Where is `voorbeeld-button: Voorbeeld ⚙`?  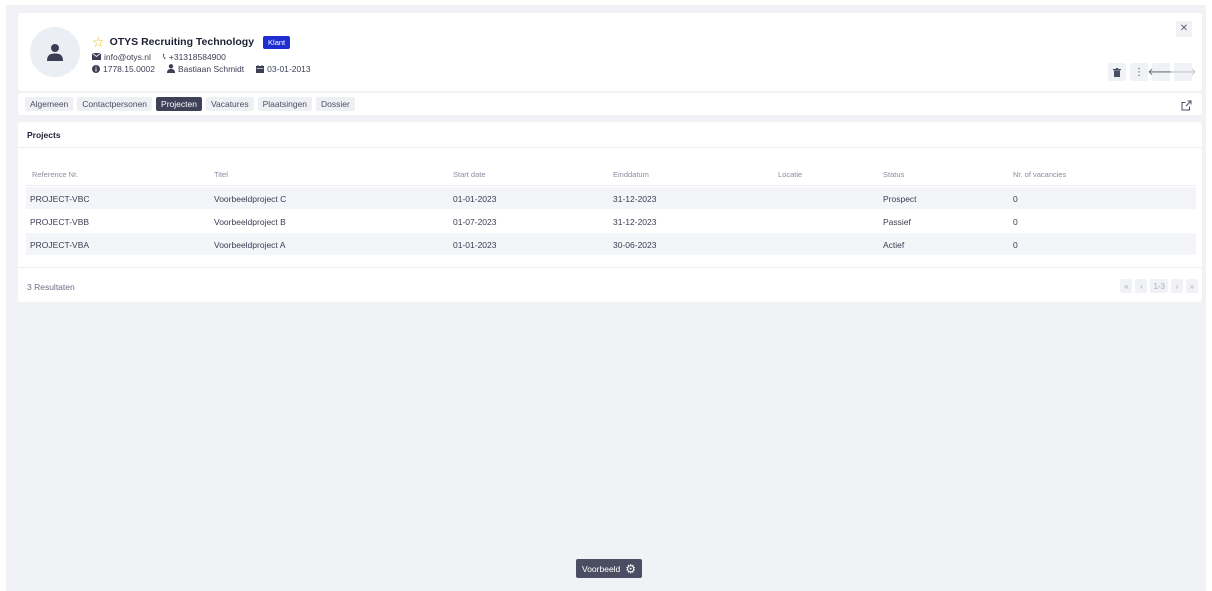 voorbeeld-button: Voorbeeld ⚙ is located at coordinates (609, 568).